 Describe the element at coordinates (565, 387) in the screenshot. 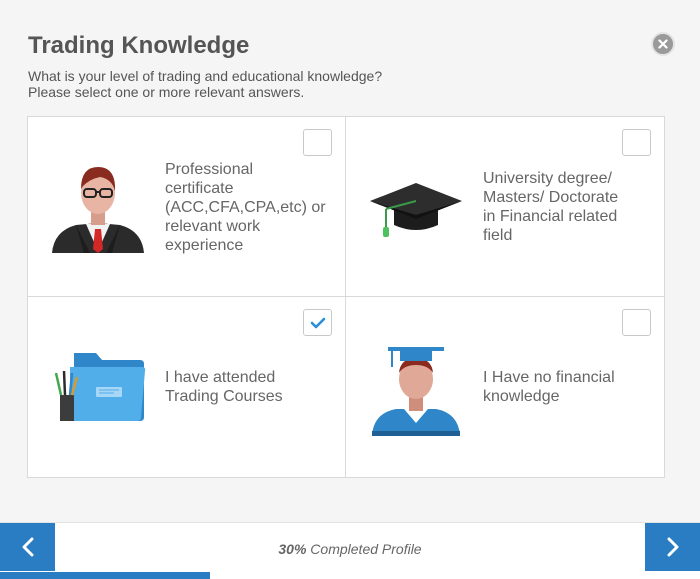

I see `option-label: I Have no financial knowledge` at that location.